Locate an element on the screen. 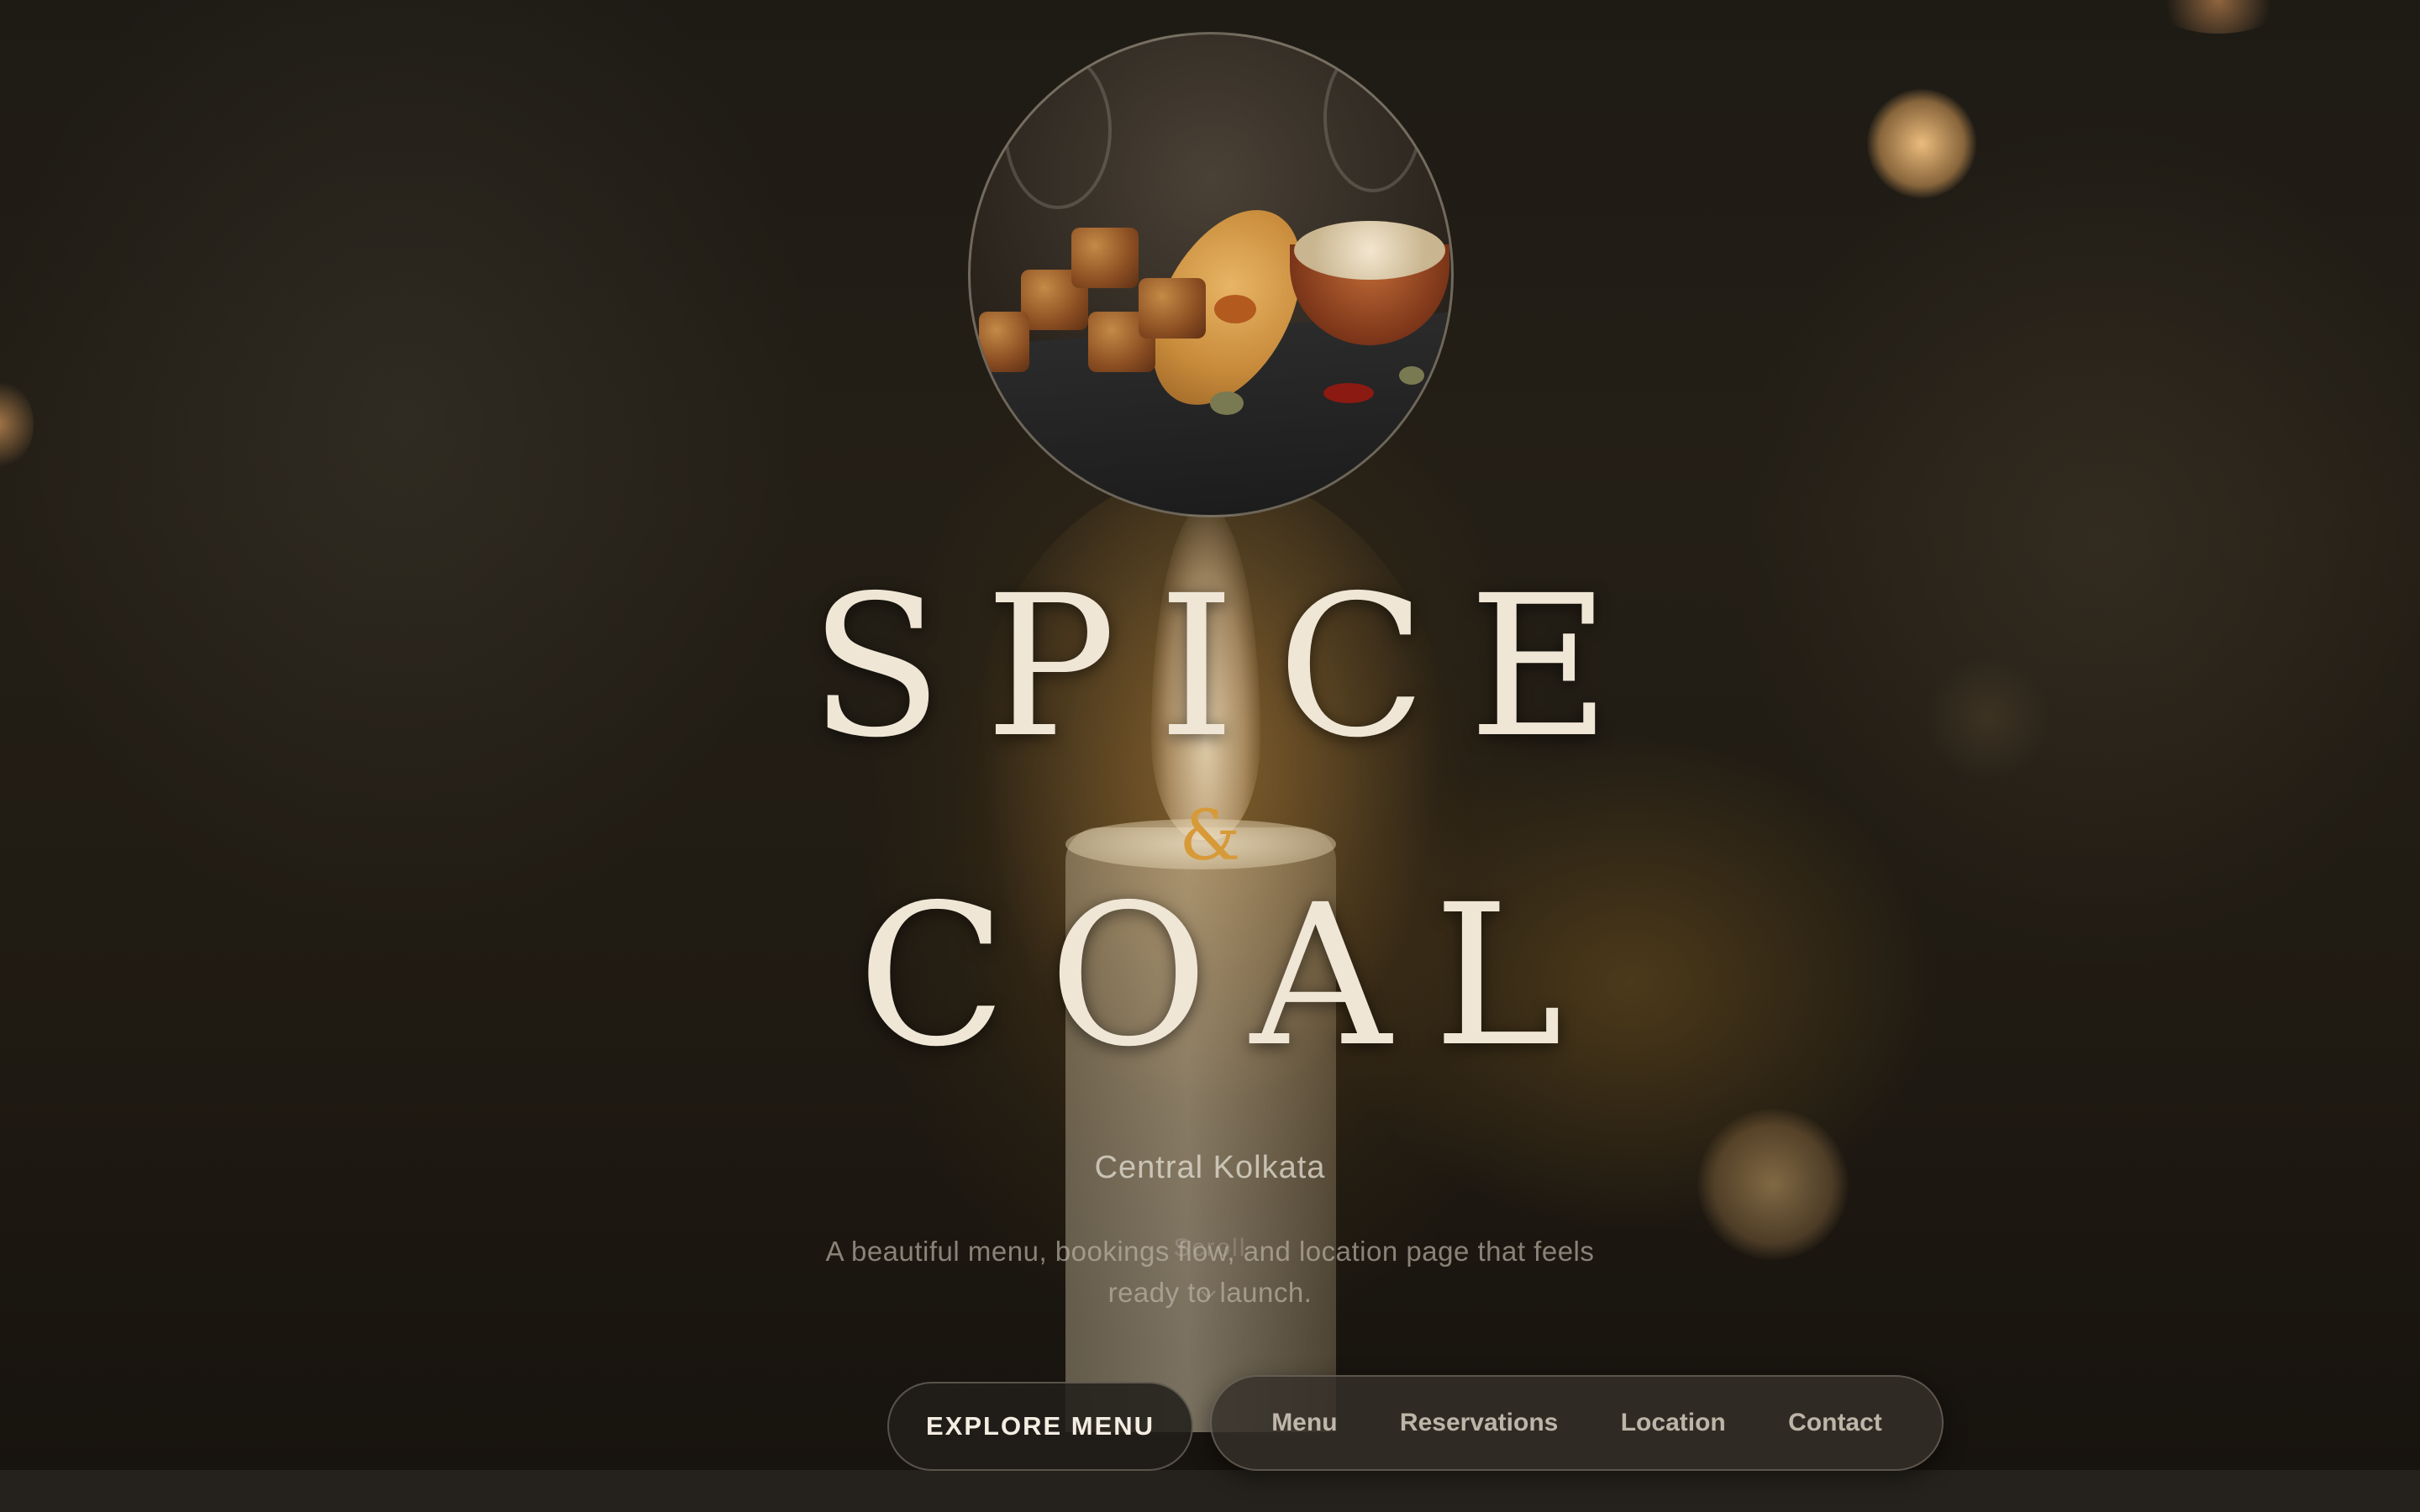 The image size is (2420, 1512). location-label: Central Kolkata is located at coordinates (1210, 1167).